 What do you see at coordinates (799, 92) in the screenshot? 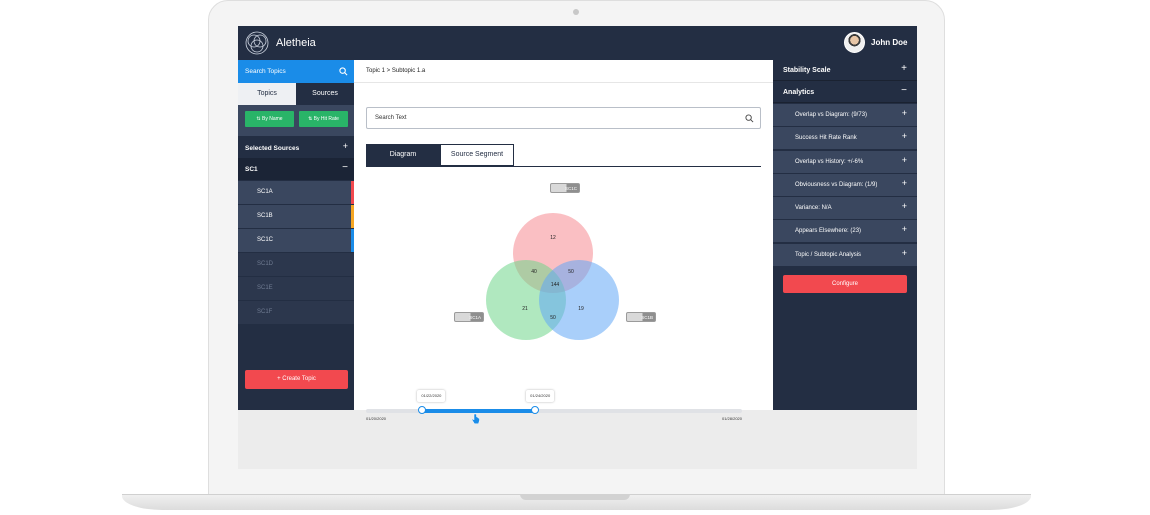
I see `analytics-label: Analytics` at bounding box center [799, 92].